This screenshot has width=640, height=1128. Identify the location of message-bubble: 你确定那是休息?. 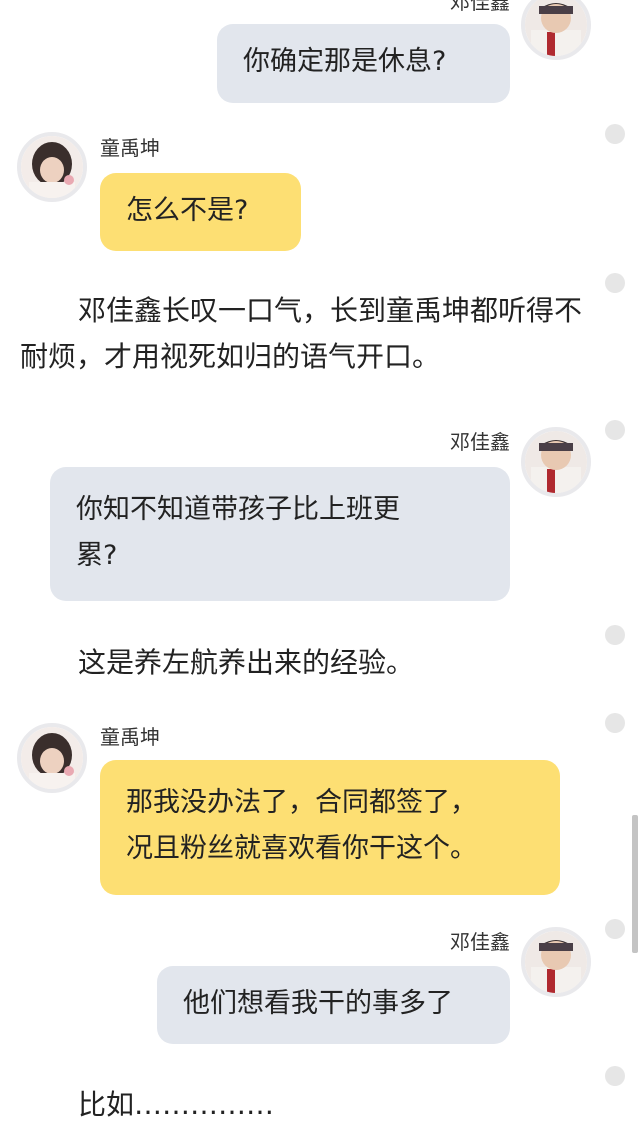
(363, 63).